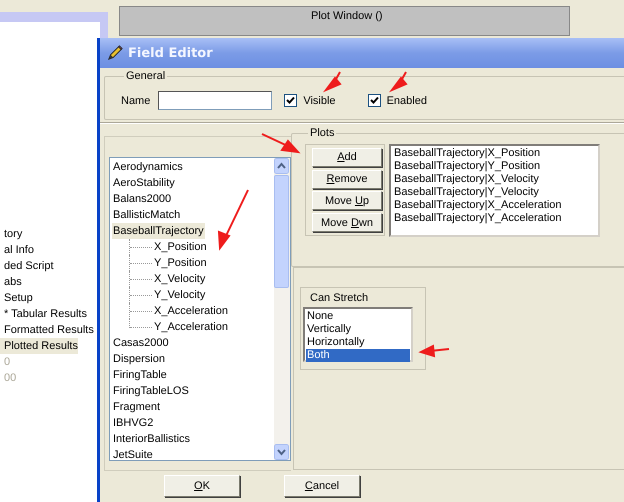  What do you see at coordinates (145, 76) in the screenshot?
I see `group-label: General` at bounding box center [145, 76].